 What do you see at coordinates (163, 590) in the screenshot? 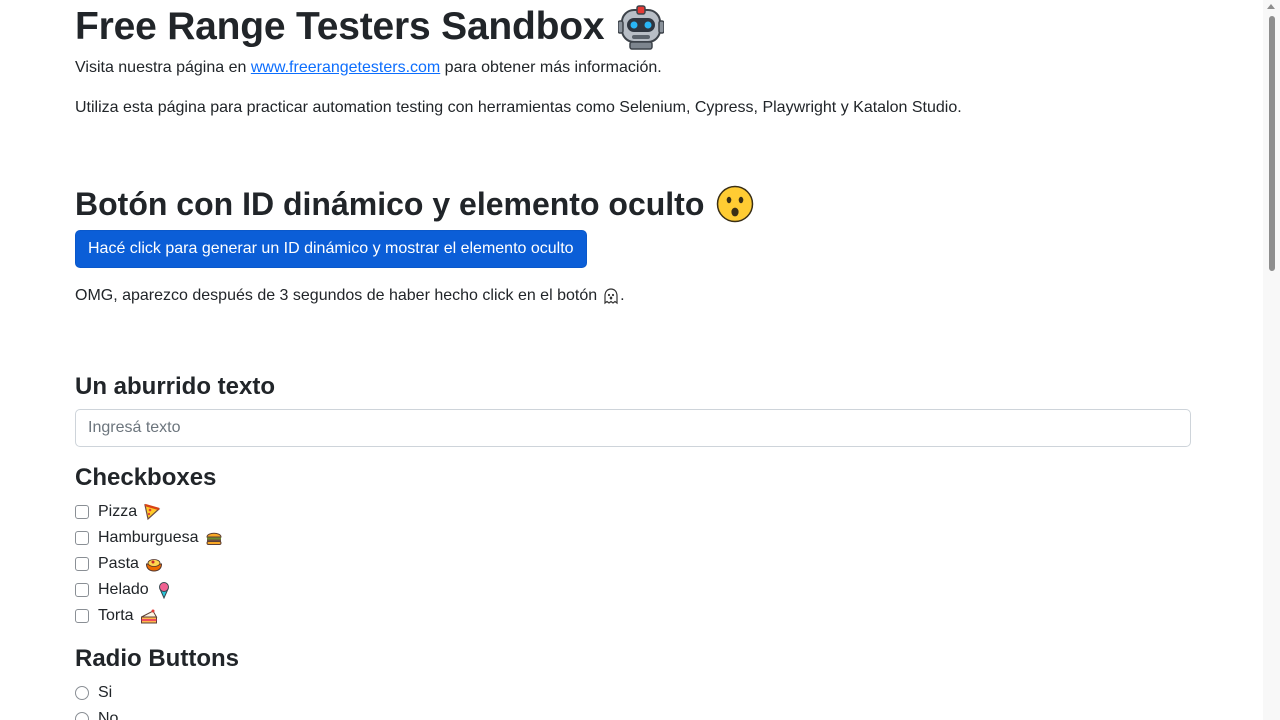
I see `ice-cream-icon` at bounding box center [163, 590].